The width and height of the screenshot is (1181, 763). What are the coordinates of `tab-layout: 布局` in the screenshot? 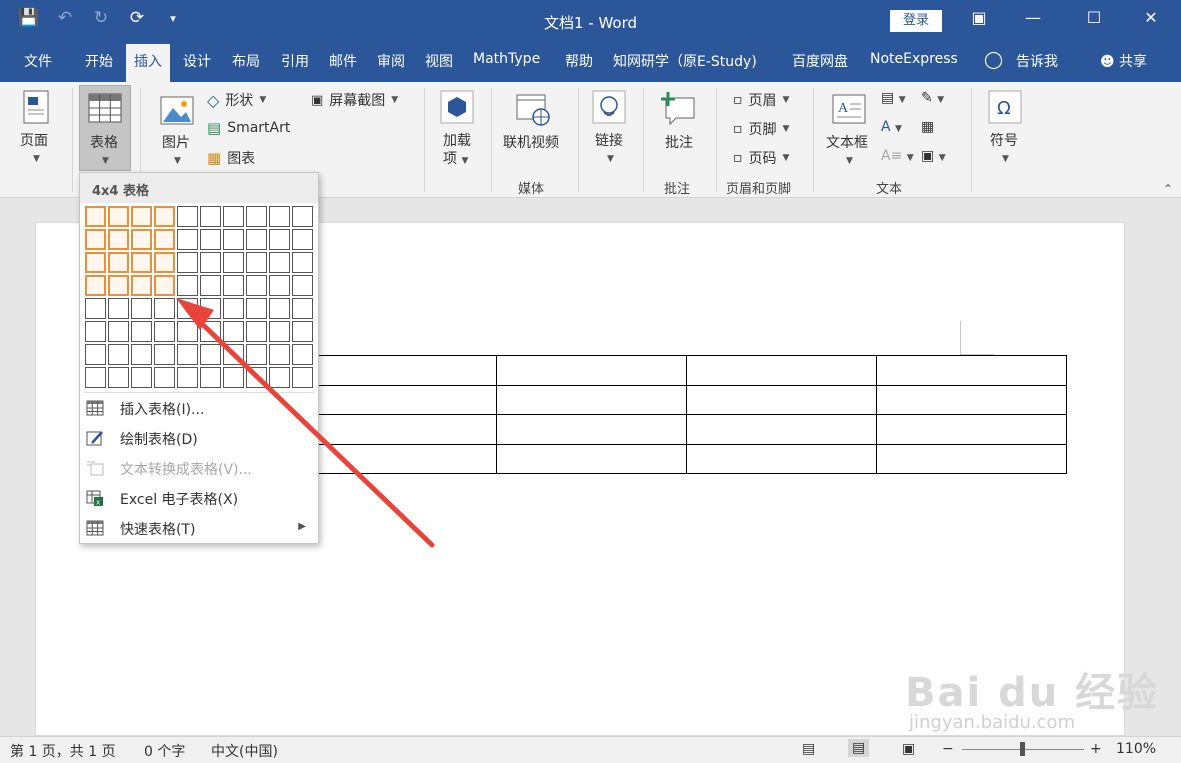 It's located at (246, 61).